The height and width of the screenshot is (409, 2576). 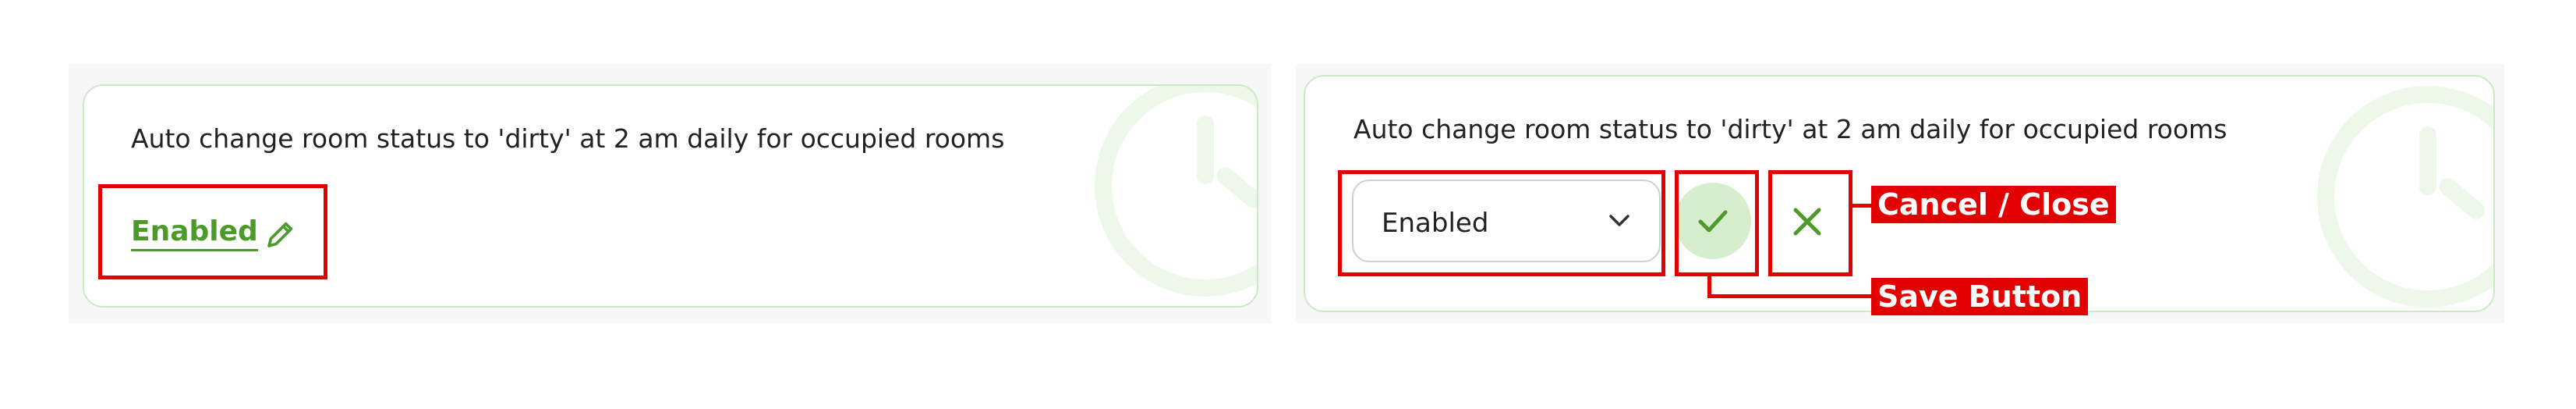 I want to click on save-leader-horizontal, so click(x=1789, y=296).